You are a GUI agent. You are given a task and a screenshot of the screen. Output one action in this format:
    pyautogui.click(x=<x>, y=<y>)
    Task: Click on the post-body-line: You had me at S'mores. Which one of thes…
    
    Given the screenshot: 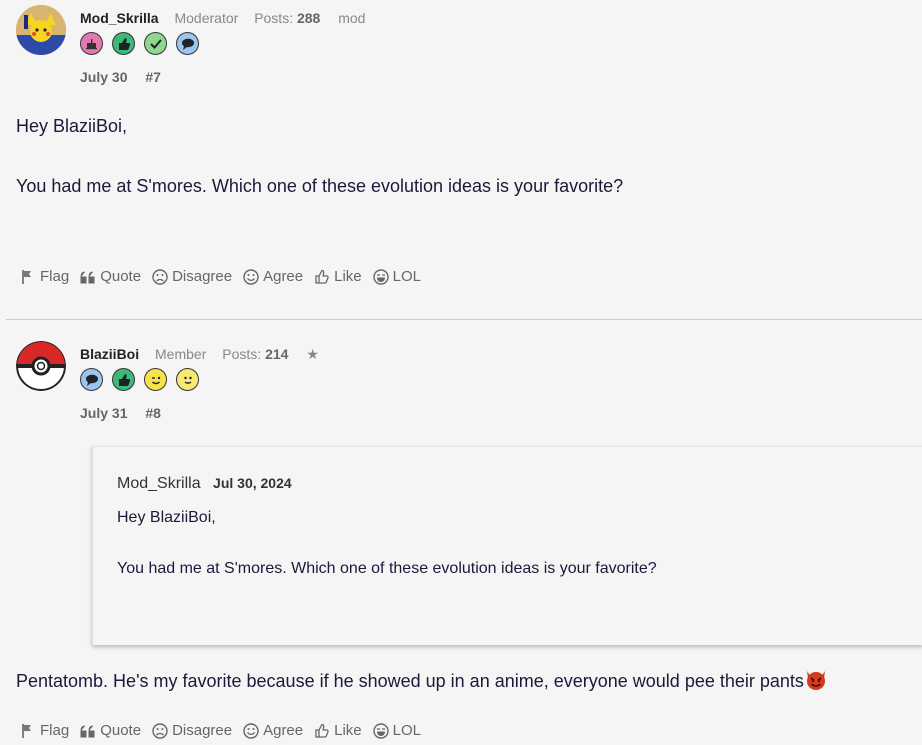 What is the action you would take?
    pyautogui.click(x=320, y=186)
    